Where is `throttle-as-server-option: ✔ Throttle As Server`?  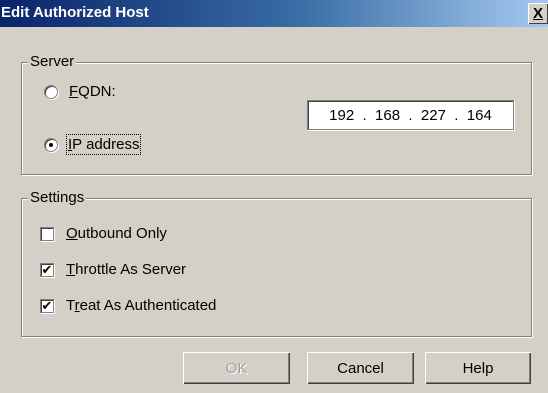 throttle-as-server-option: ✔ Throttle As Server is located at coordinates (113, 269).